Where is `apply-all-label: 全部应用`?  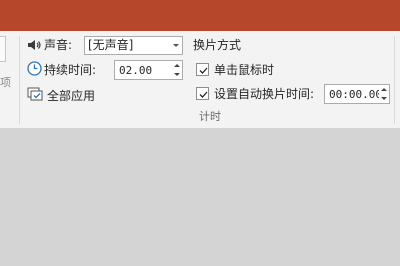
apply-all-label: 全部应用 is located at coordinates (71, 96).